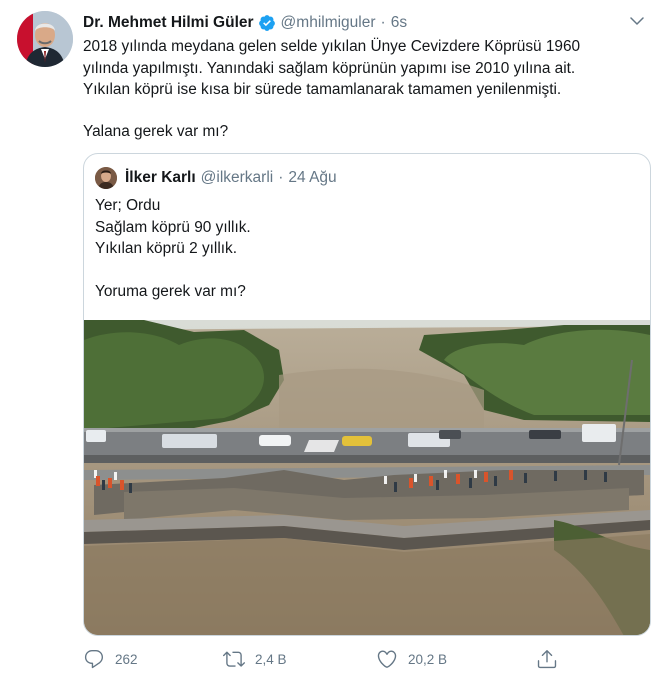 The image size is (668, 680). I want to click on retweet-icon, so click(234, 659).